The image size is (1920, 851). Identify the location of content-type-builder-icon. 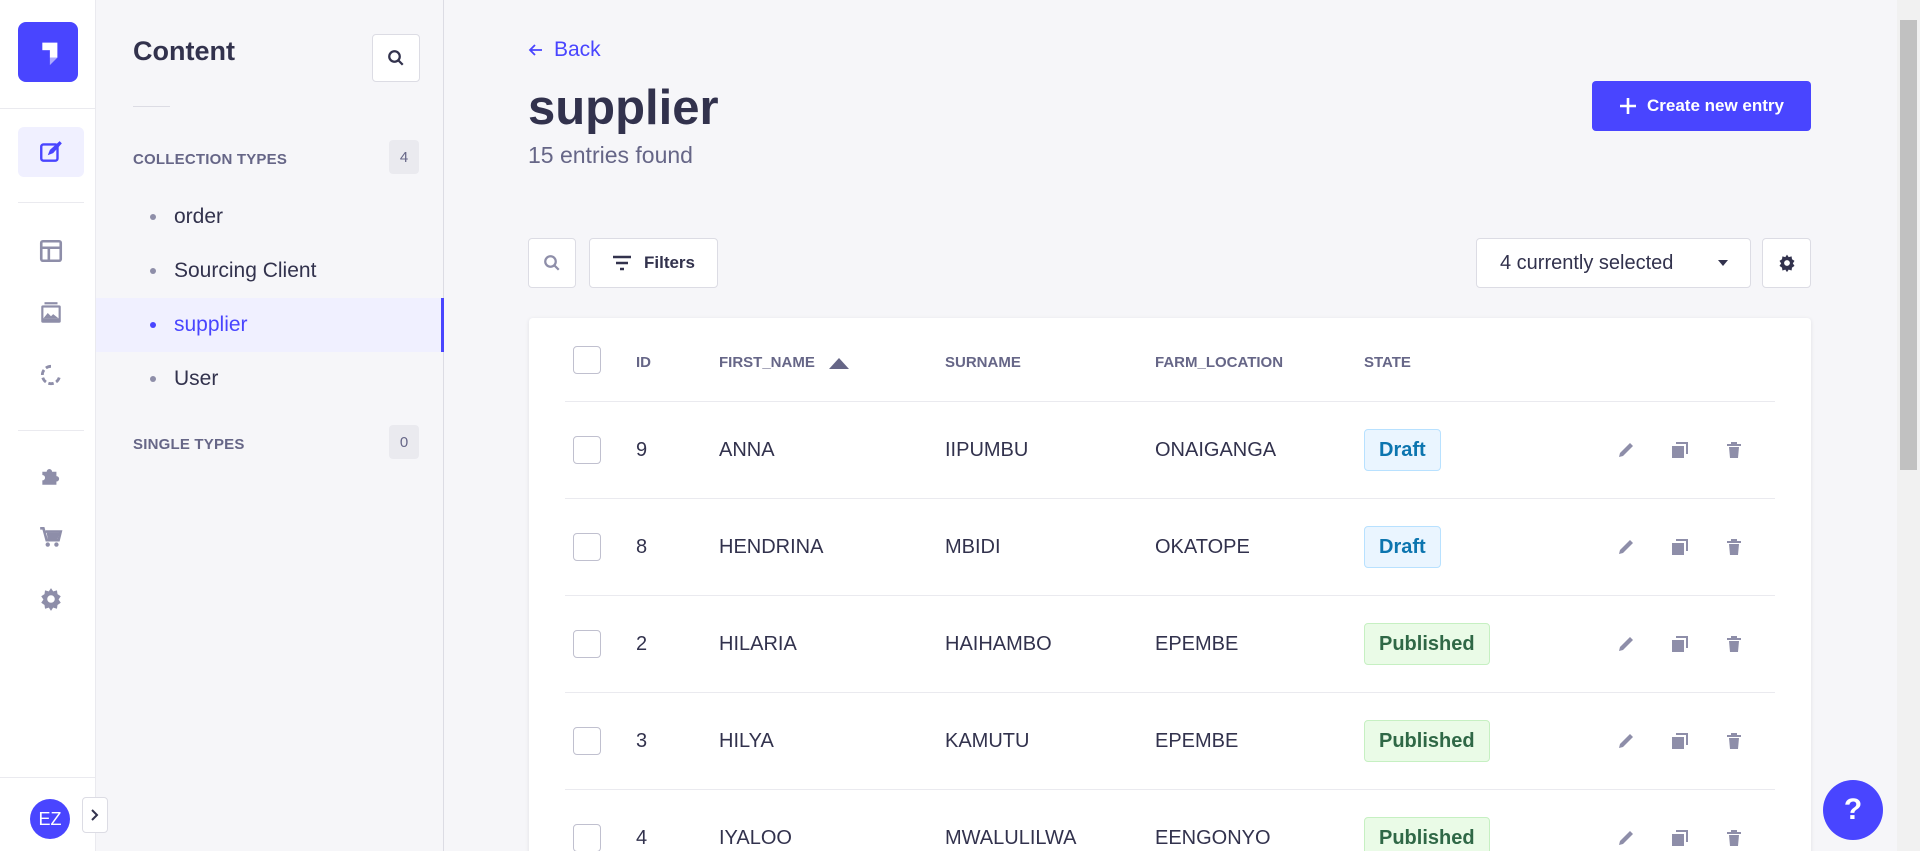
(51, 251).